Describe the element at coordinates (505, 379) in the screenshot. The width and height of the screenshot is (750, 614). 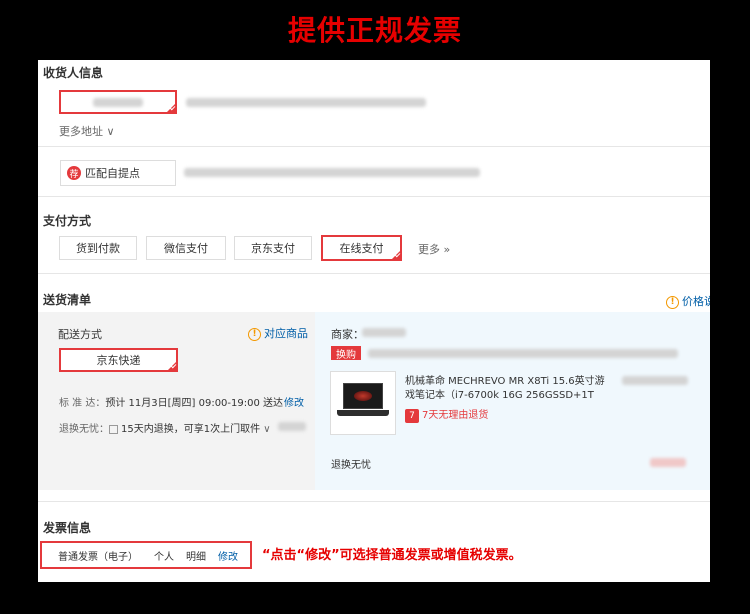
I see `product-name-line1: 机械革命 MECHREVO MR X8Ti 15.6英寸游` at that location.